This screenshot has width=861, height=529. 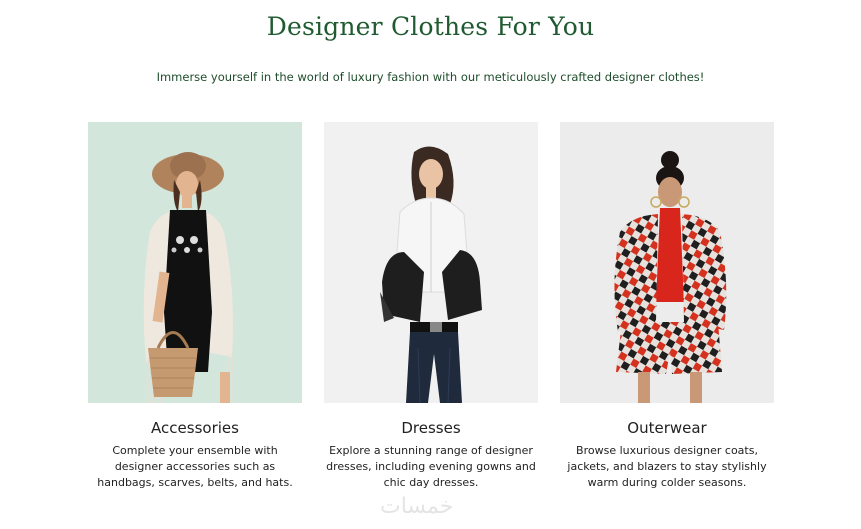 I want to click on outerwear-image, so click(x=667, y=262).